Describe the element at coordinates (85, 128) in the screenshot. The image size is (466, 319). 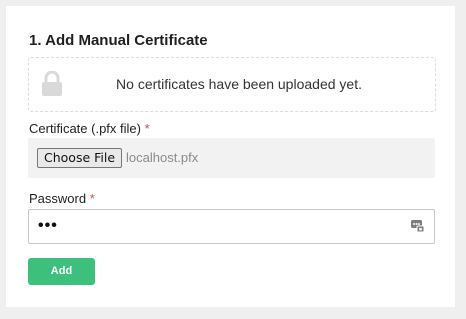
I see `certificate-label-text: Certificate (.pfx file)` at that location.